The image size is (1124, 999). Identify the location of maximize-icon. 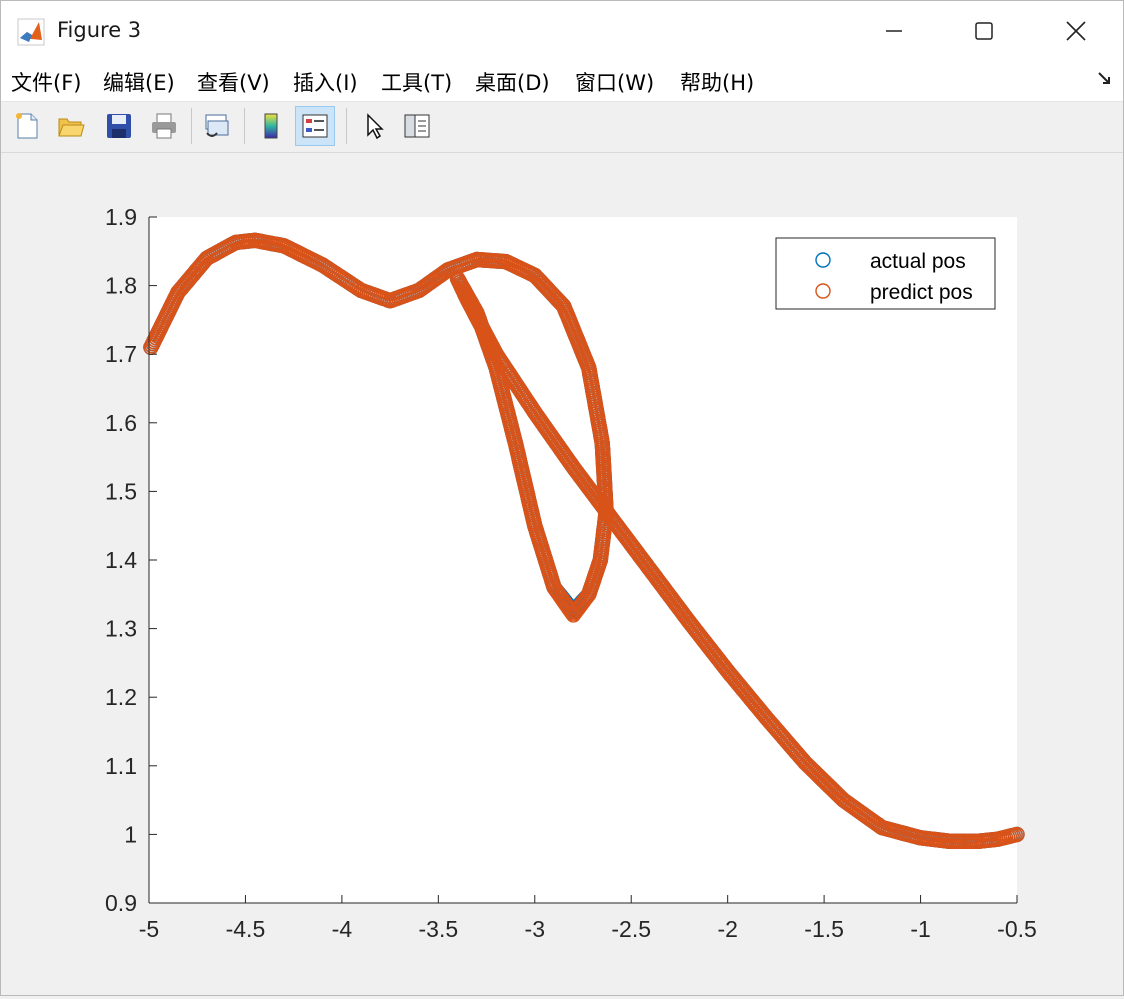
(984, 31).